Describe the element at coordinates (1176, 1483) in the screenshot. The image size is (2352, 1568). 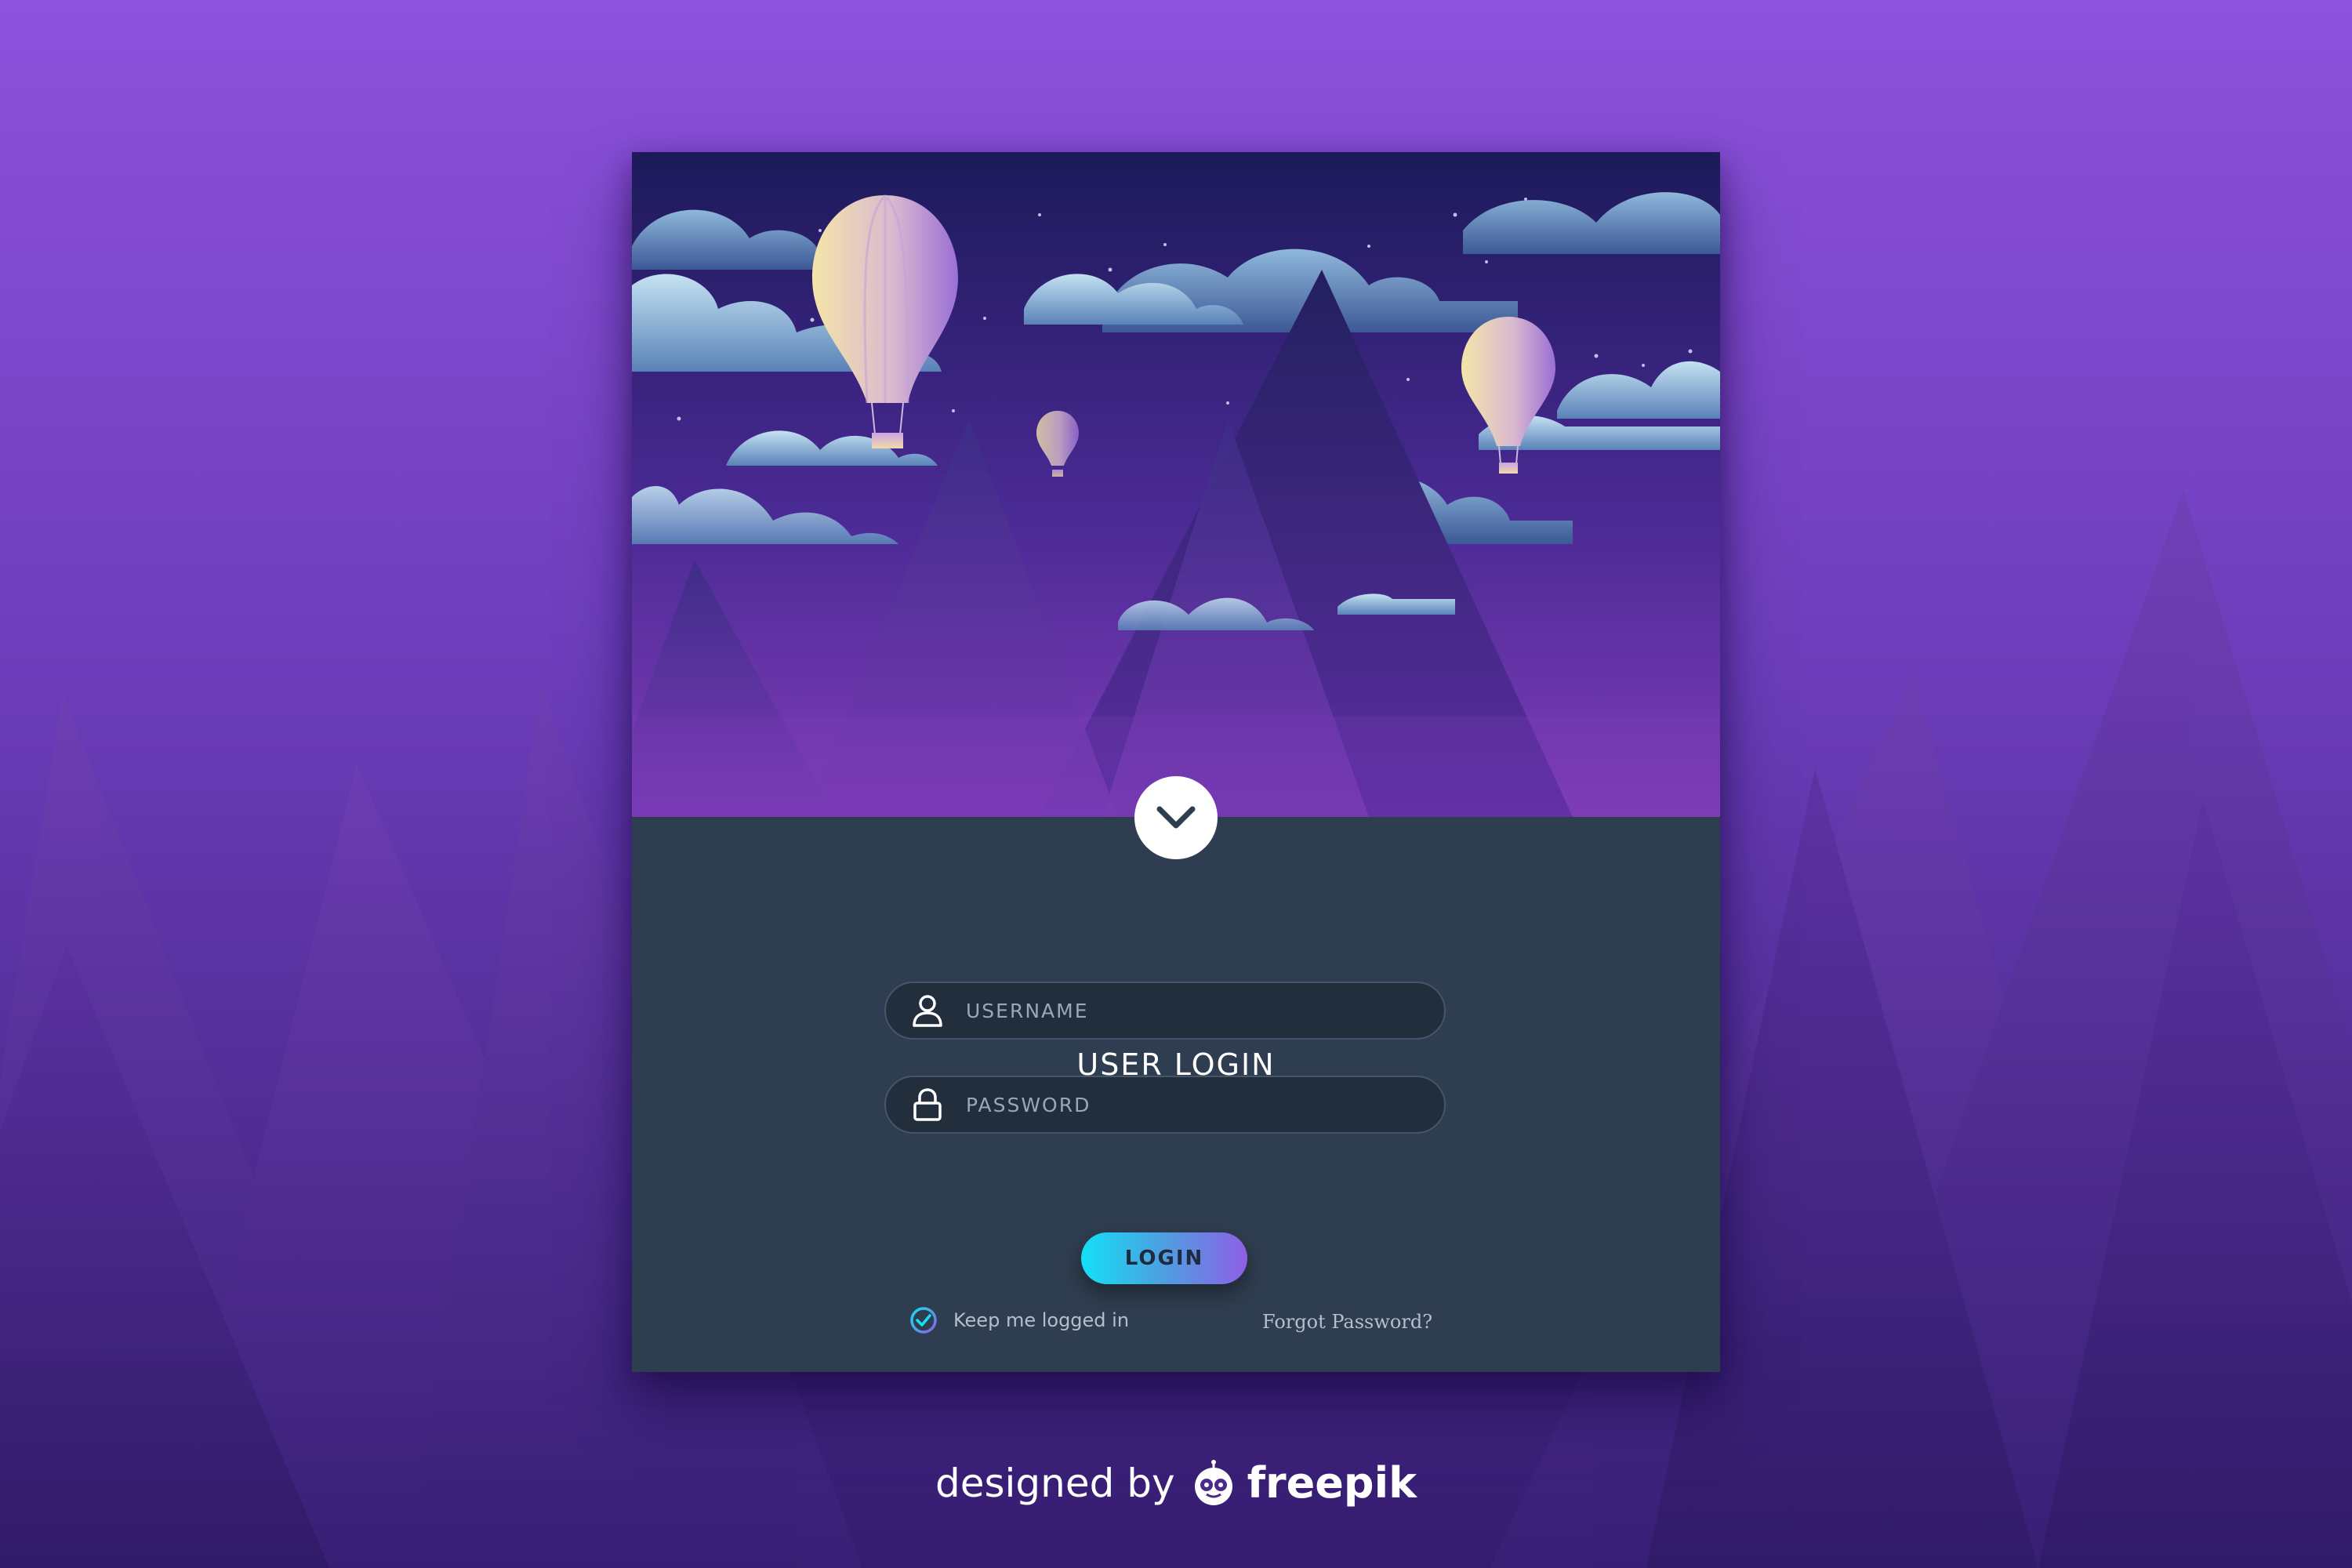
I see `footer-credit: designed by freepik` at that location.